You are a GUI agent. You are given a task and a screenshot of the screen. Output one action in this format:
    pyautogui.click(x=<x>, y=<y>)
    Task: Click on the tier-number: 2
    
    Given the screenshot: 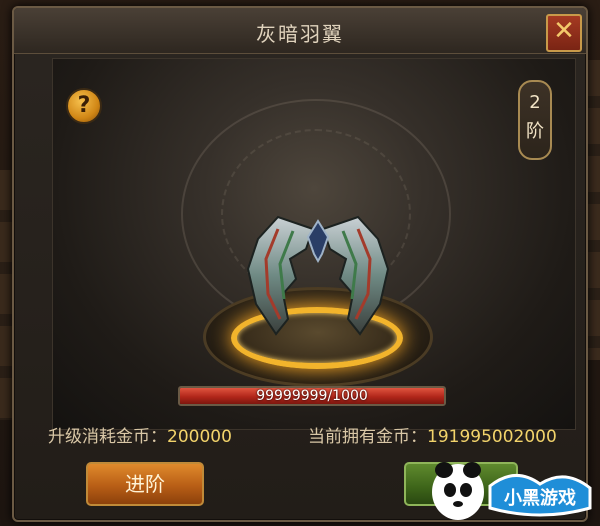 What is the action you would take?
    pyautogui.click(x=535, y=102)
    